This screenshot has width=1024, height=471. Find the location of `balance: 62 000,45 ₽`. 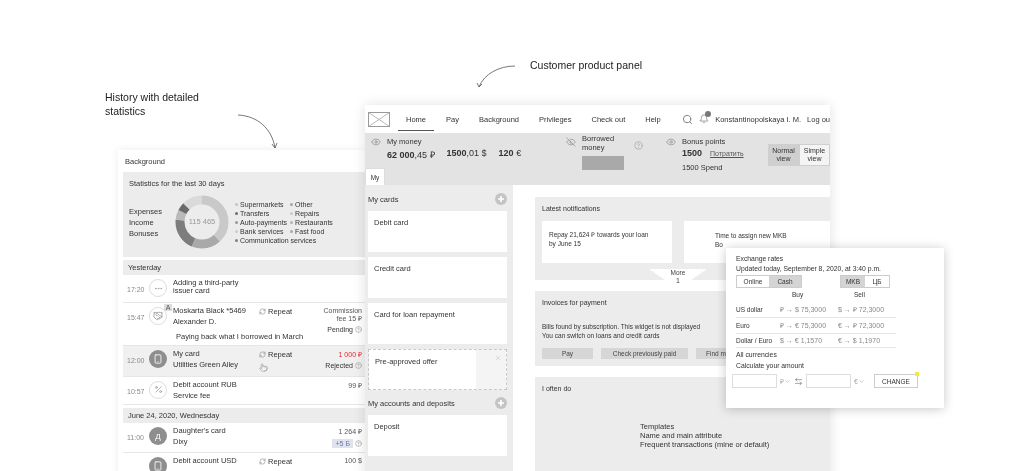

balance: 62 000,45 ₽ is located at coordinates (411, 155).